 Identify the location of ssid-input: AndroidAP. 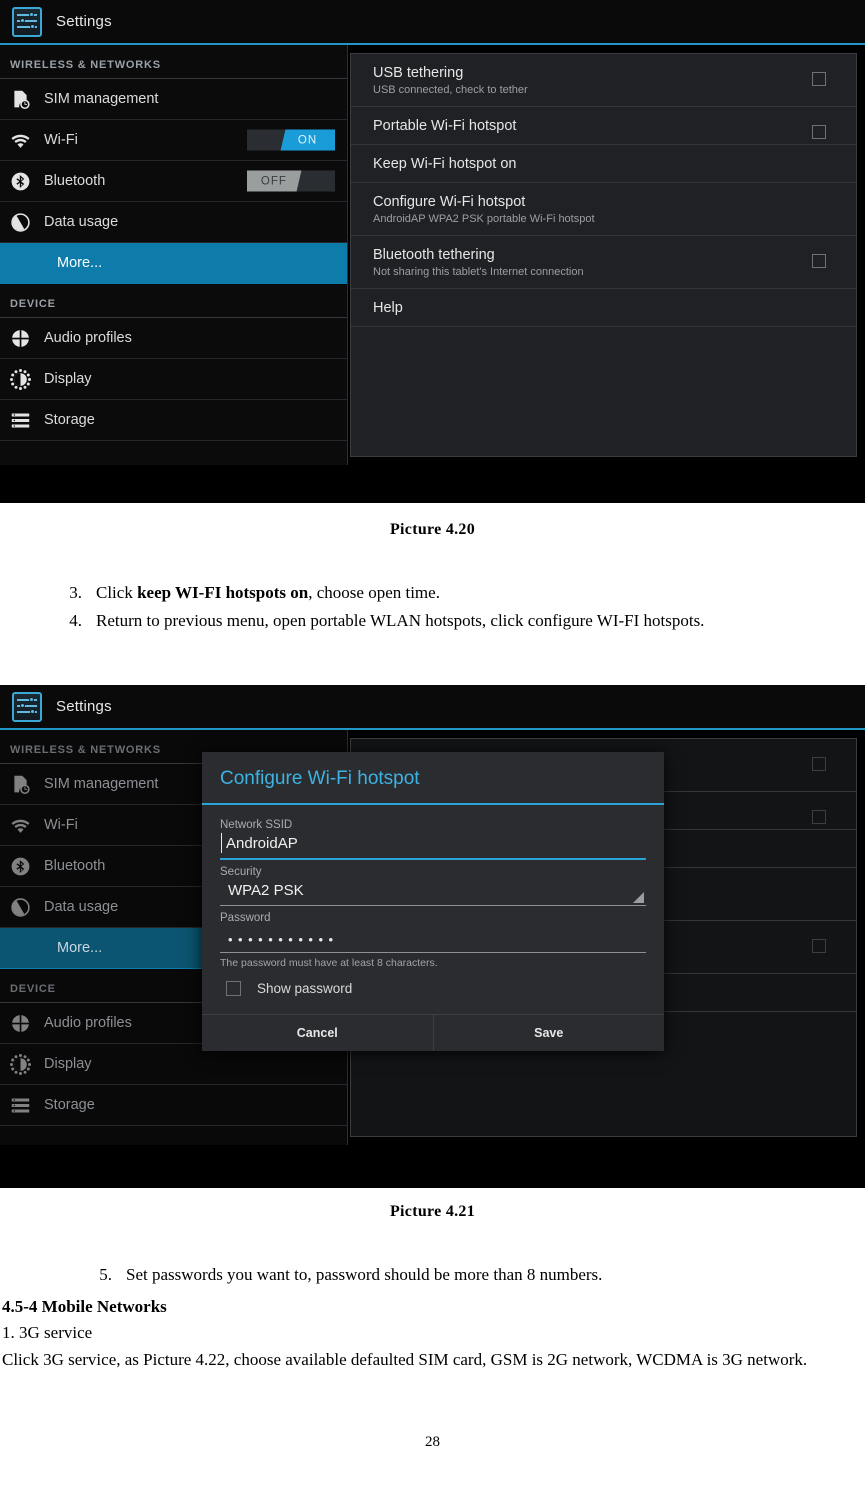
(433, 845).